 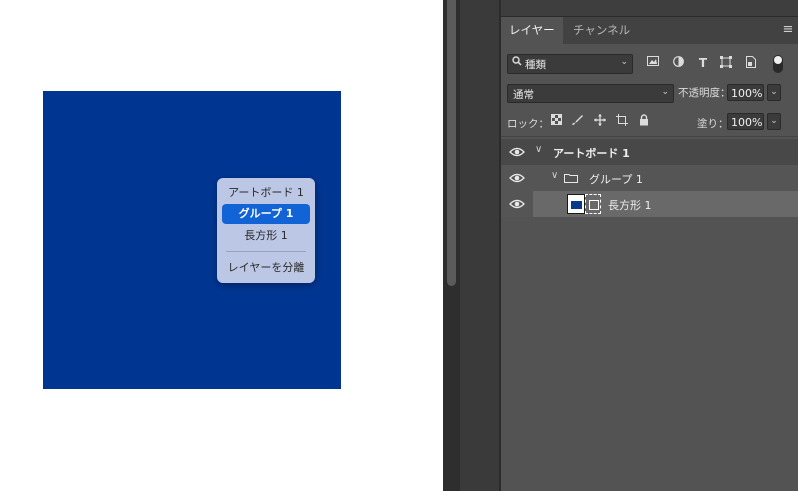 What do you see at coordinates (788, 30) in the screenshot?
I see `panel-menu-icon: ≡` at bounding box center [788, 30].